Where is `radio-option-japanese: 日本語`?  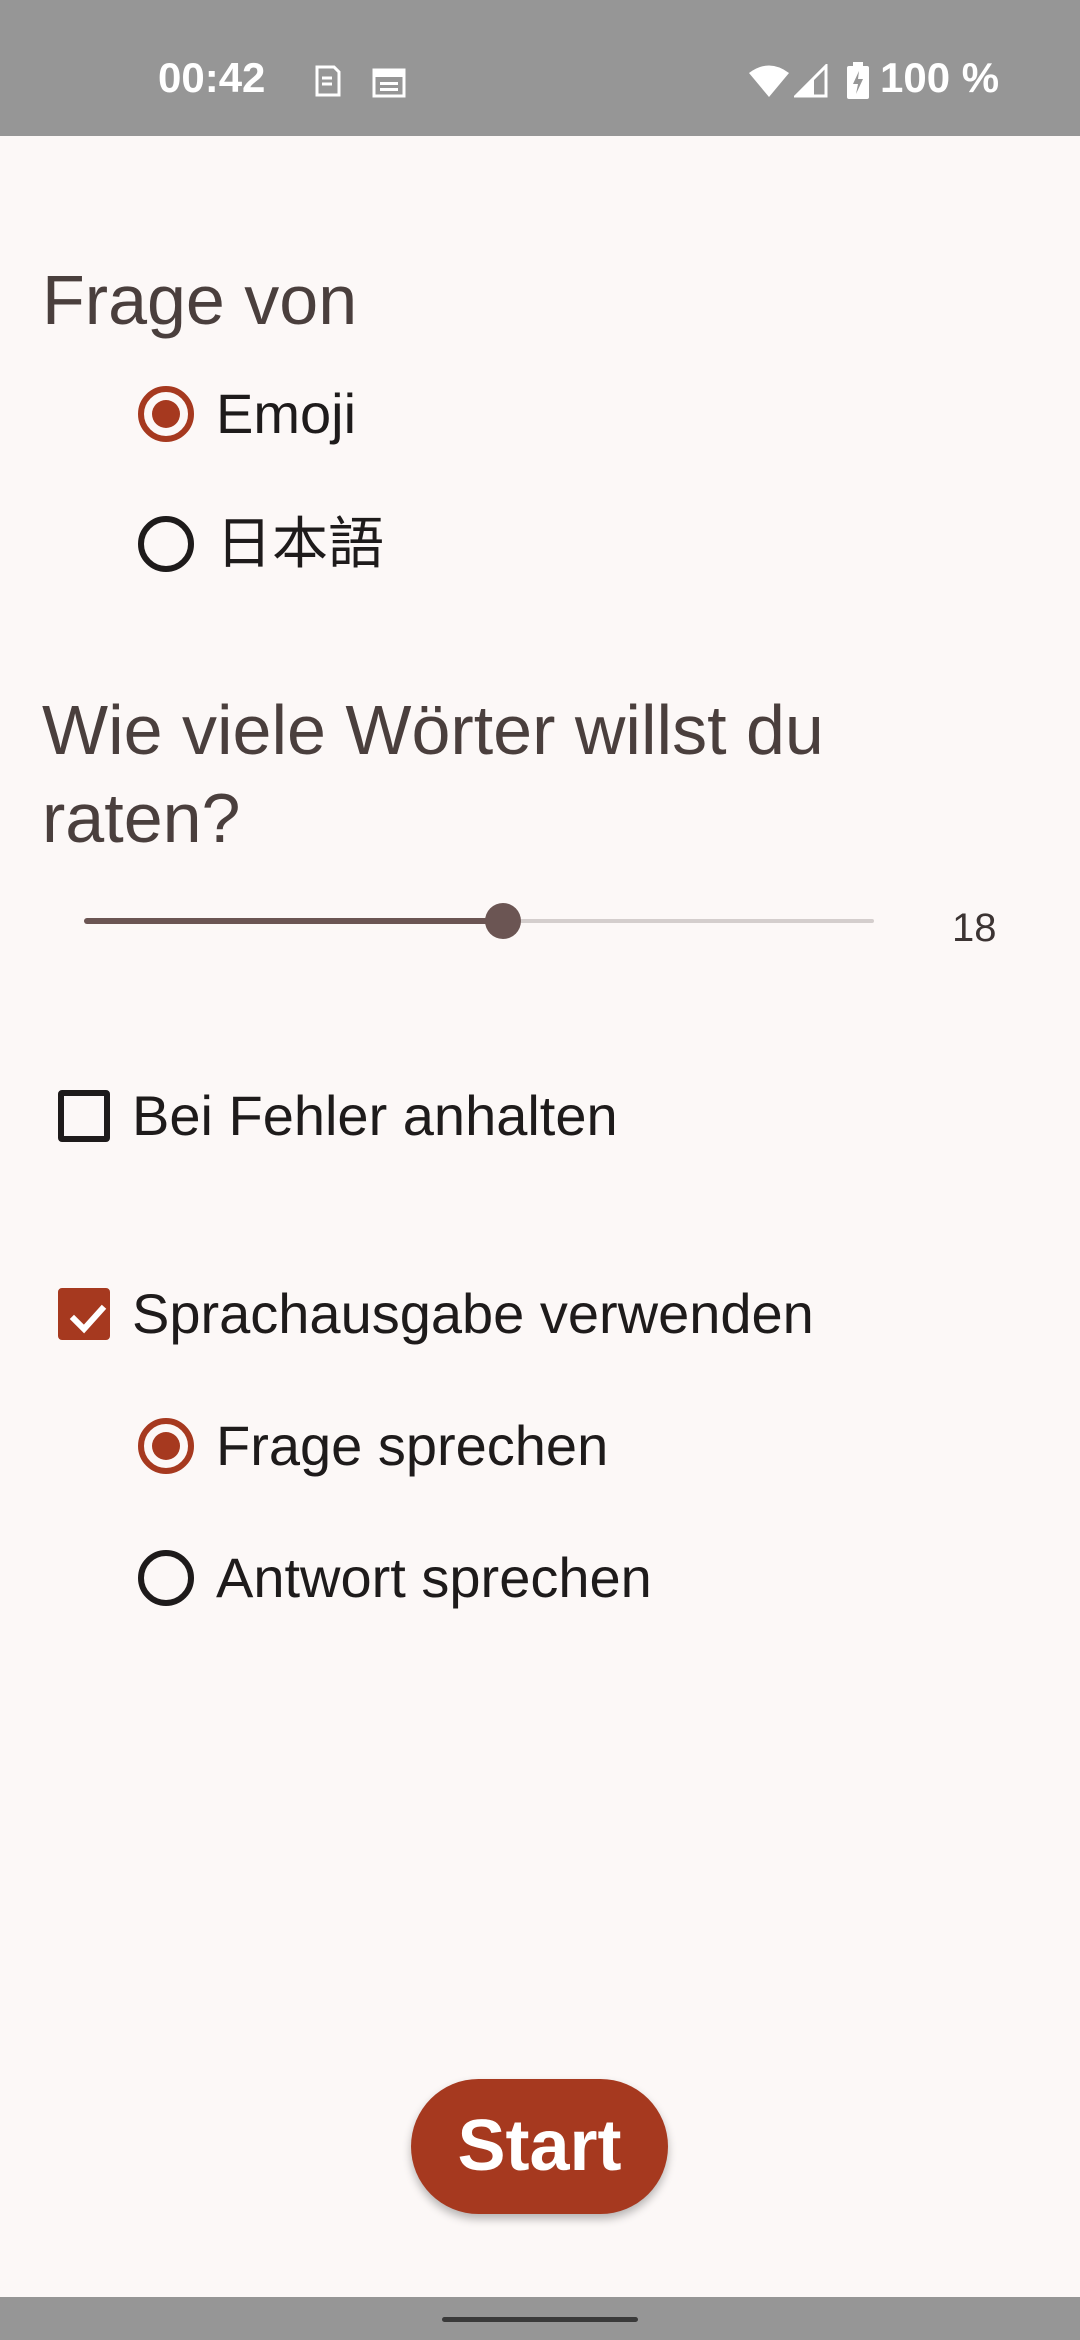 radio-option-japanese: 日本語 is located at coordinates (261, 544).